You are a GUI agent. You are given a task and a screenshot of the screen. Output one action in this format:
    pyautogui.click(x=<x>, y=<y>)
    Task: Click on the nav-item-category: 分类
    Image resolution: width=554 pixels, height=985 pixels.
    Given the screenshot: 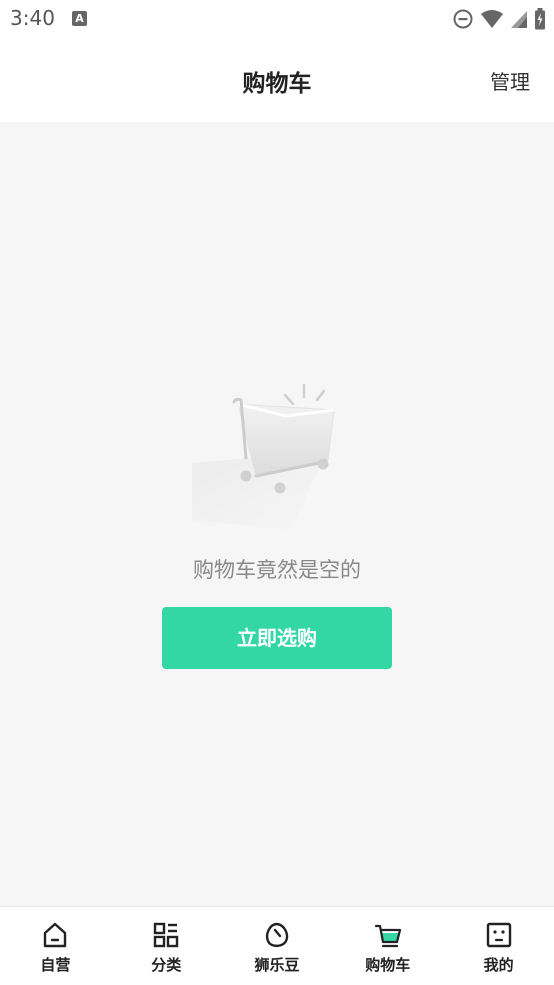 What is the action you would take?
    pyautogui.click(x=166, y=946)
    